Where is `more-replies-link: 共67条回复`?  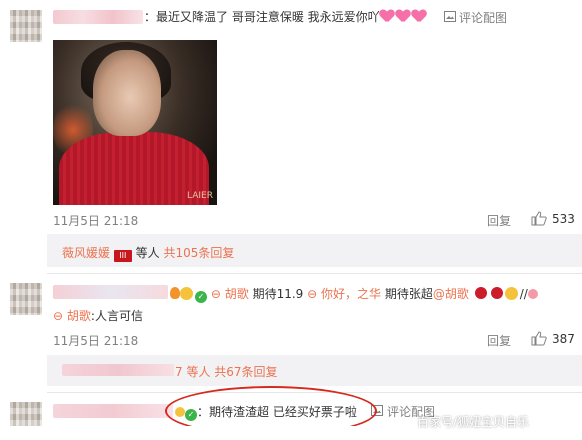 more-replies-link: 共67条回复 is located at coordinates (245, 372).